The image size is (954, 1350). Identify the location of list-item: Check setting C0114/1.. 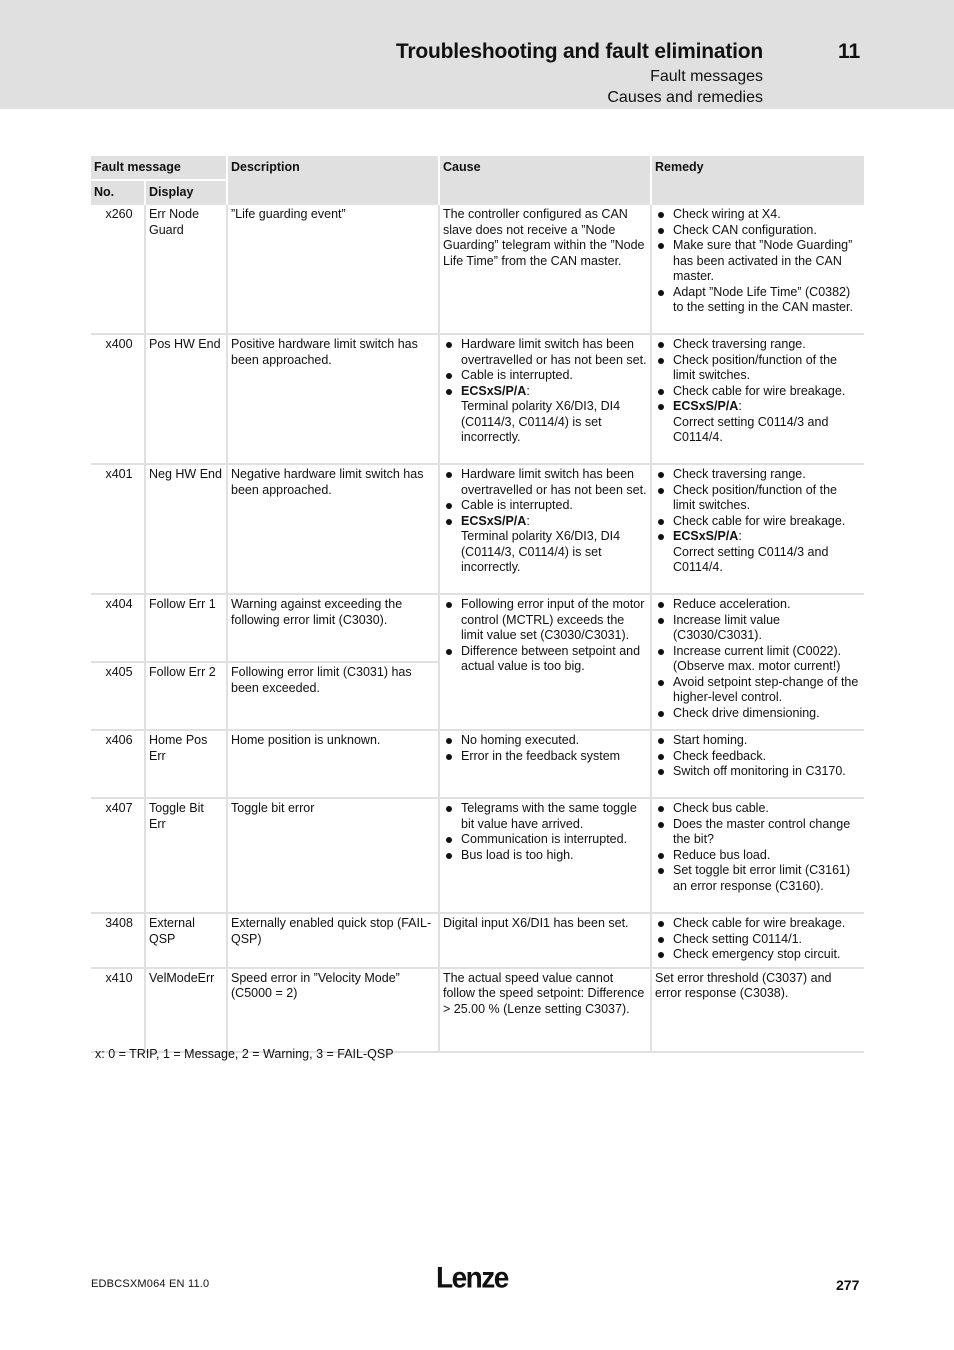
(758, 940).